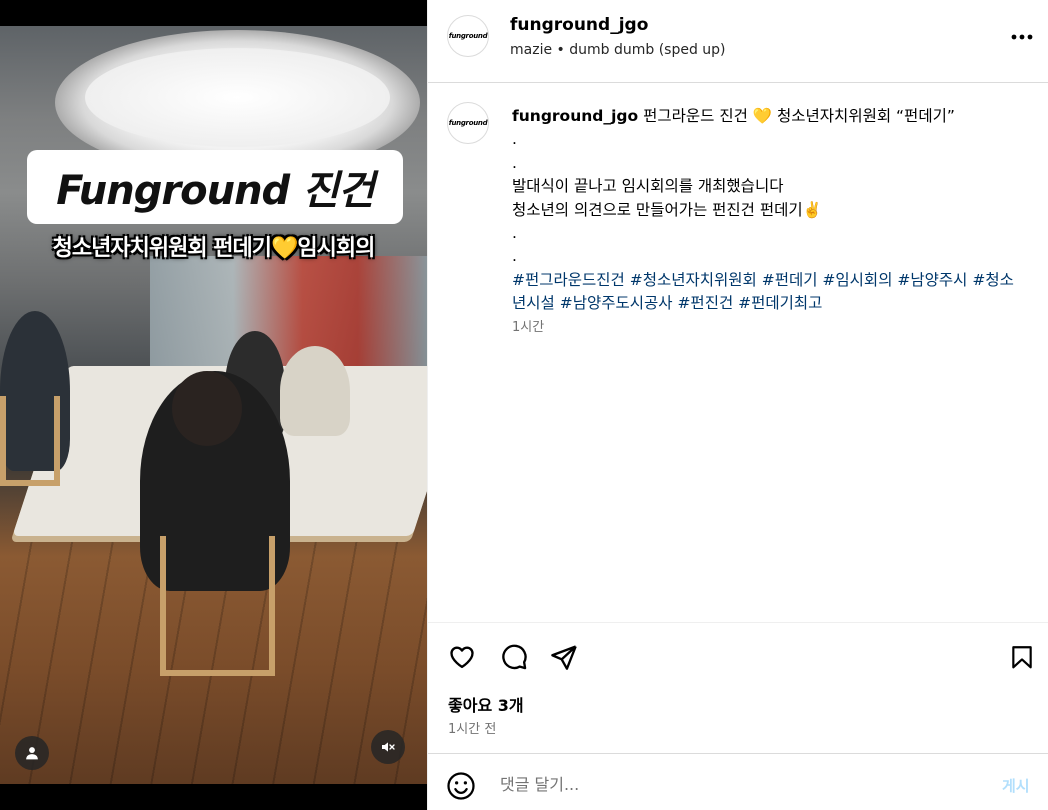  I want to click on comment-bar: 게시, so click(738, 781).